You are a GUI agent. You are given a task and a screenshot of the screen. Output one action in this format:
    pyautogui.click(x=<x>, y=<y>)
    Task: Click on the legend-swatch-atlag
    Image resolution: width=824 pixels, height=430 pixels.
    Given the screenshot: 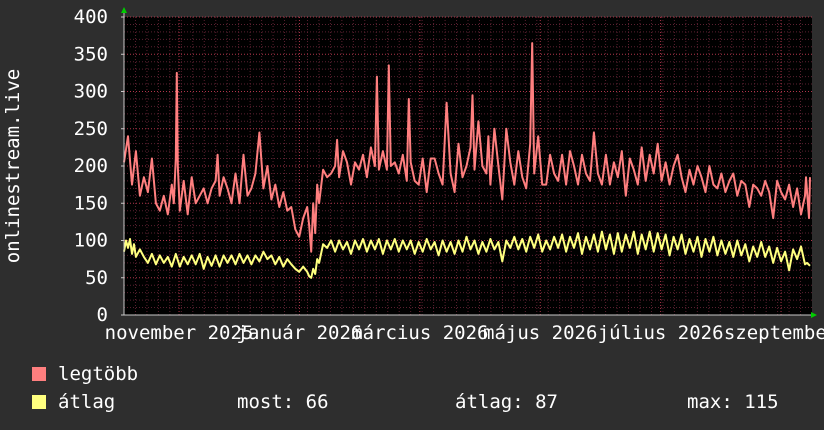 What is the action you would take?
    pyautogui.click(x=39, y=402)
    